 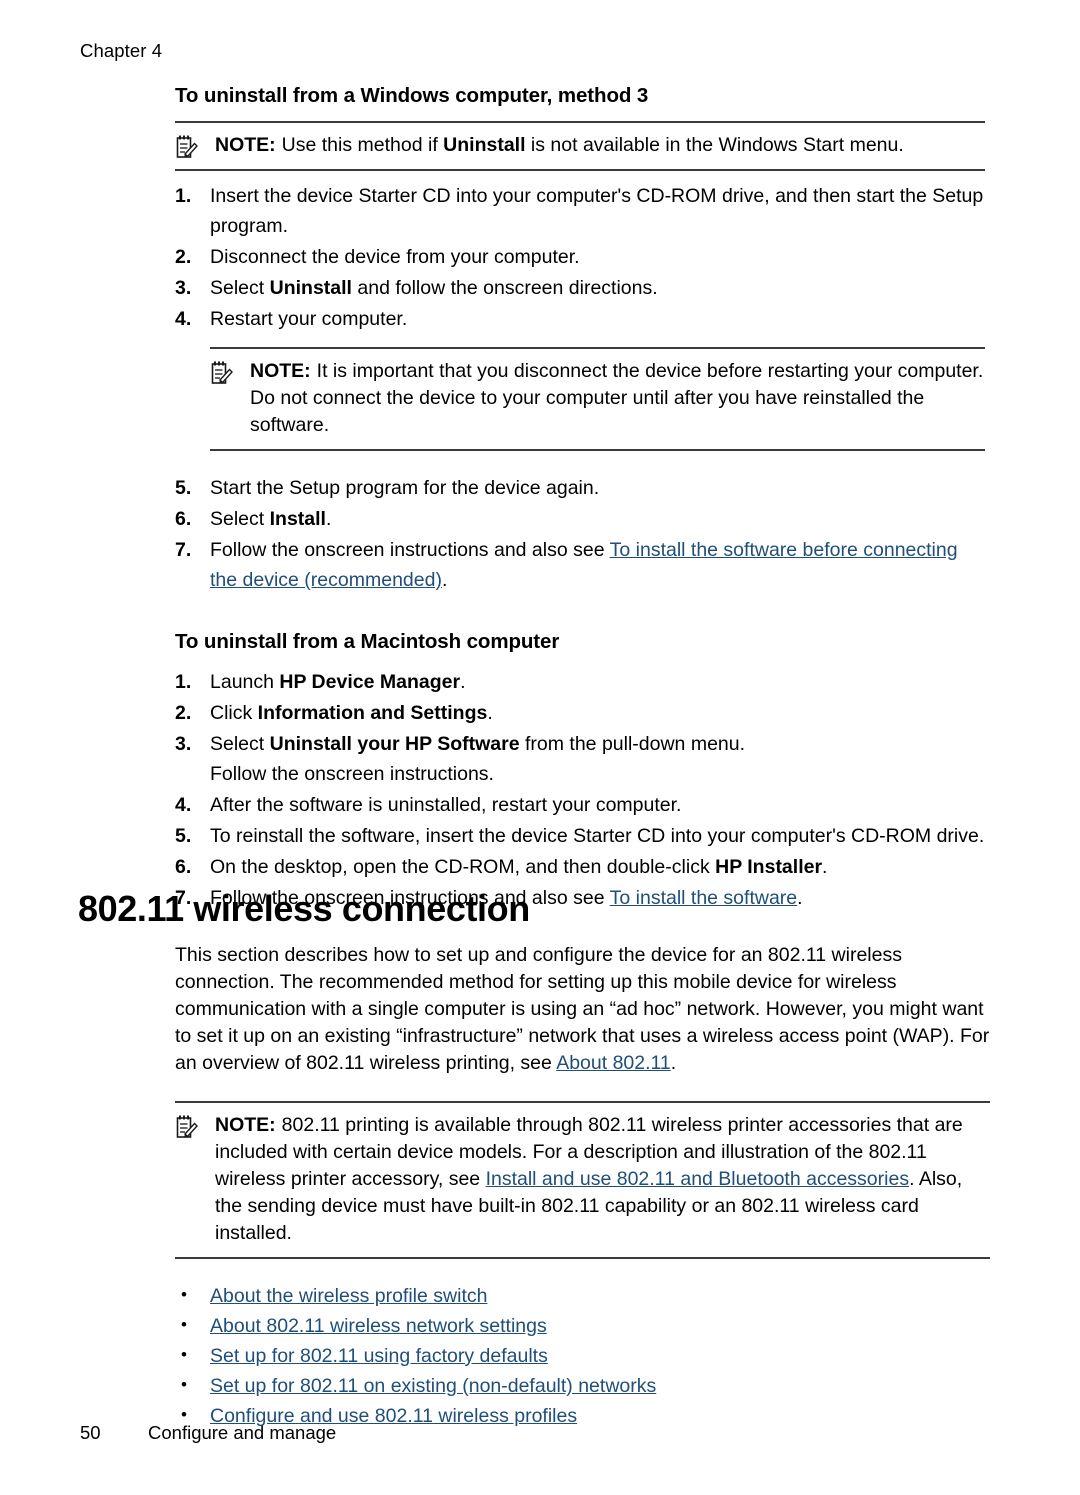 I want to click on step-bold-term: Information and Settings, so click(x=372, y=713).